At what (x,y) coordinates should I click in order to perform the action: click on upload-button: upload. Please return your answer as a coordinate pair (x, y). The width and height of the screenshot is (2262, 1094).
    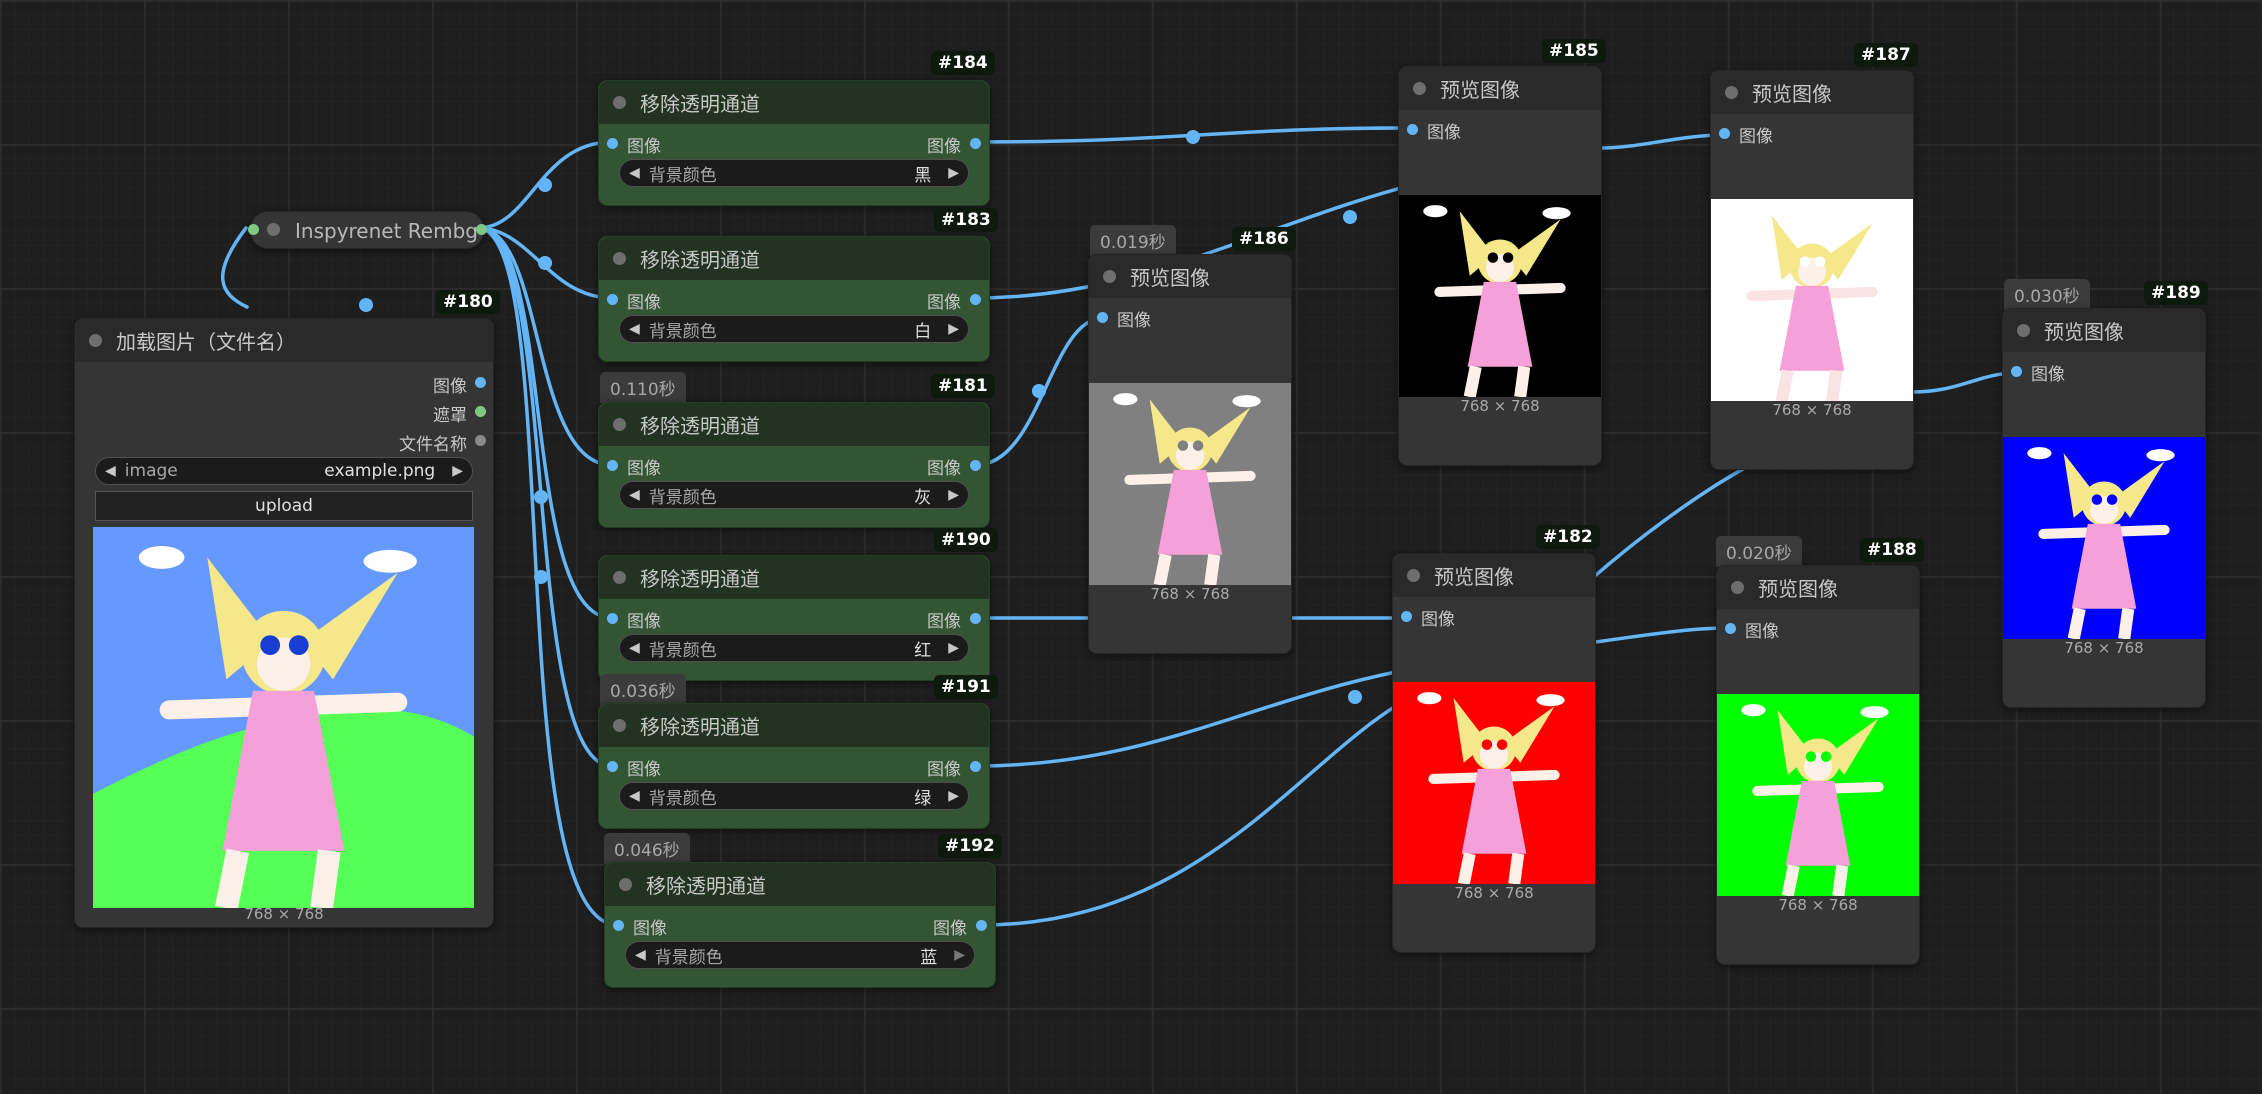
    Looking at the image, I should click on (284, 506).